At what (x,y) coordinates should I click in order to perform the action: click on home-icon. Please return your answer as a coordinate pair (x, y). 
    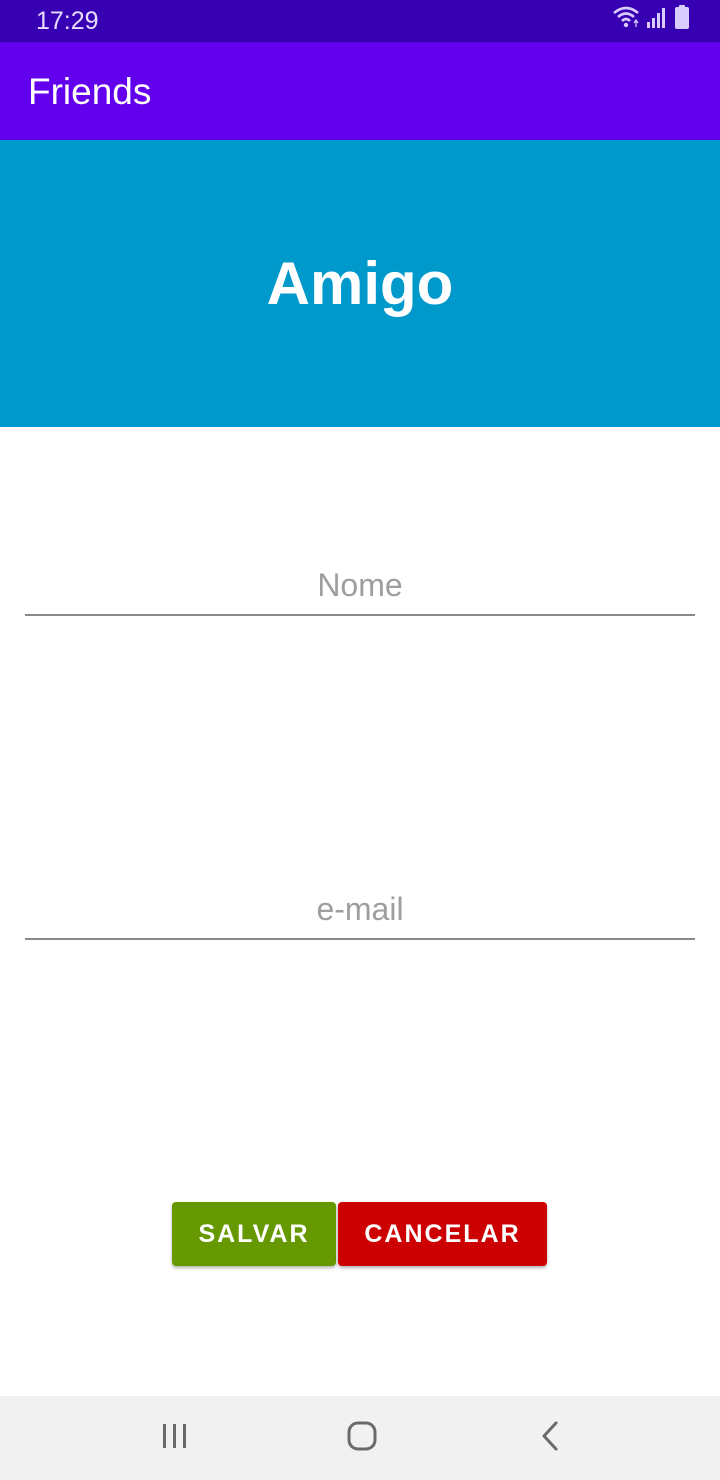
    Looking at the image, I should click on (362, 1438).